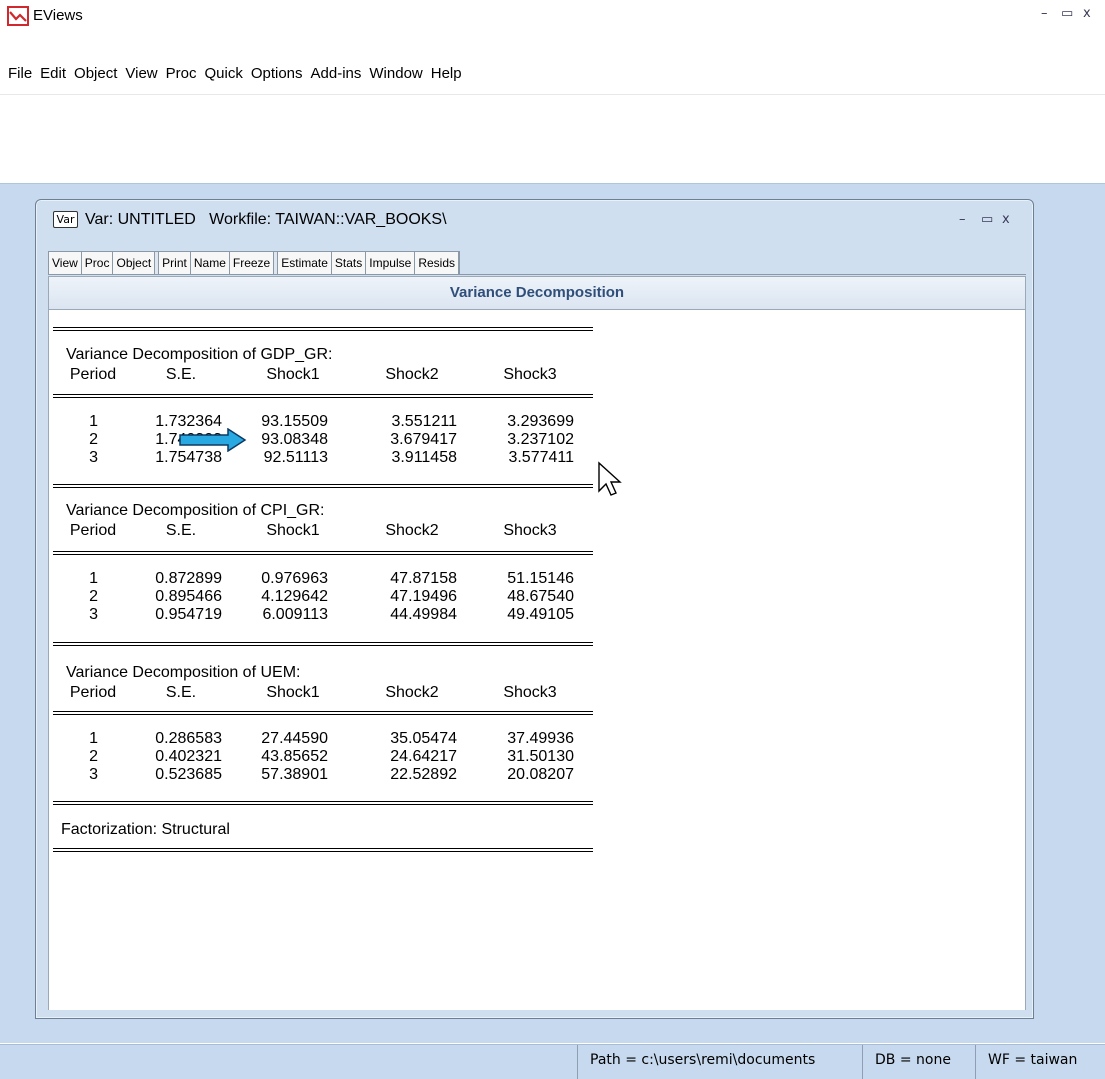 The width and height of the screenshot is (1105, 1079). Describe the element at coordinates (540, 774) in the screenshot. I see `table-cell: 20.08207` at that location.